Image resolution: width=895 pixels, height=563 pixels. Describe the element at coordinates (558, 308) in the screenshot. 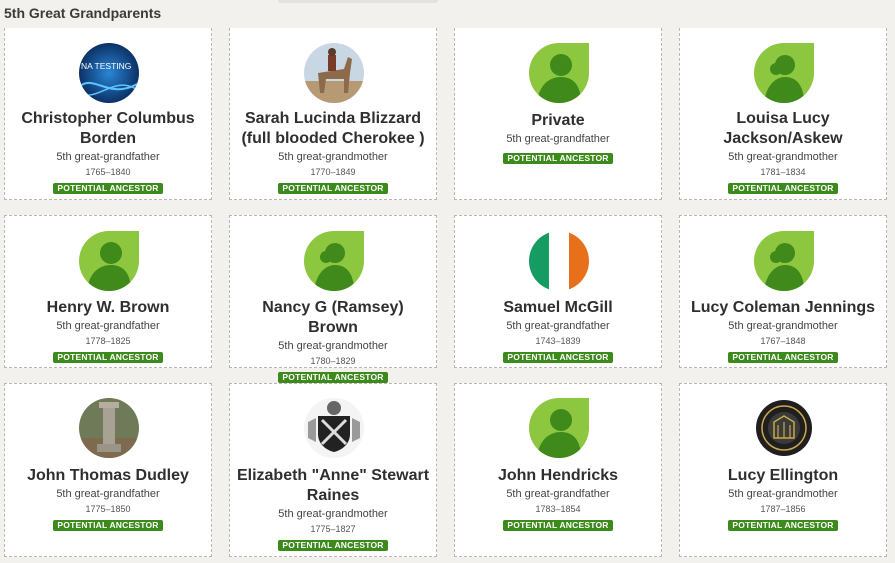

I see `ancestor-name: Samuel McGill` at that location.